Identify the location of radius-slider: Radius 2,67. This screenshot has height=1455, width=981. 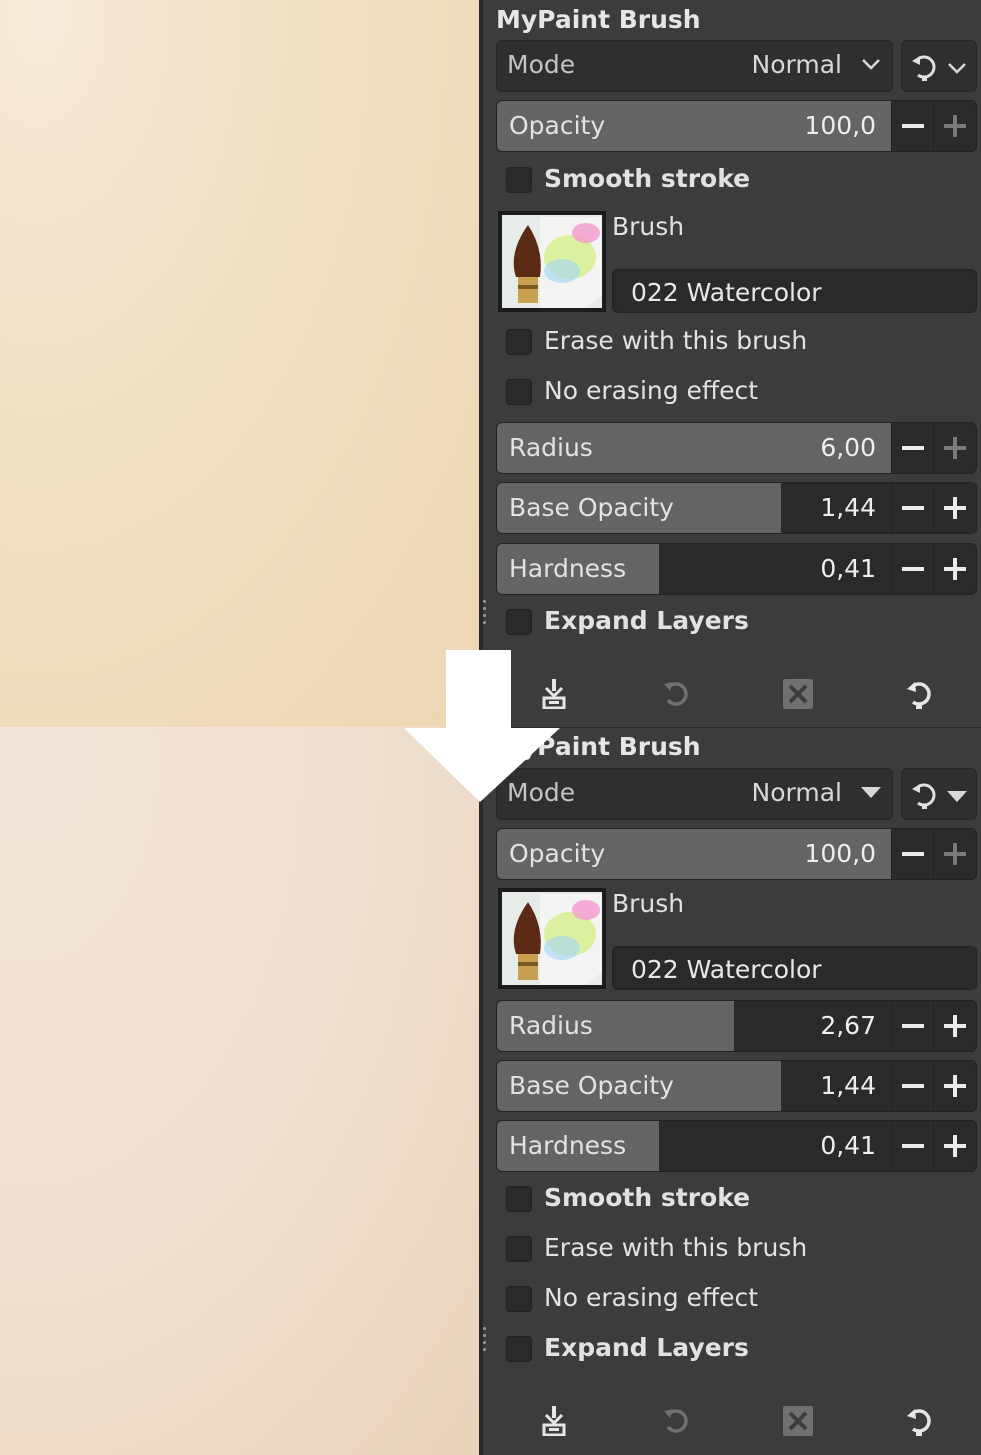
(736, 1026).